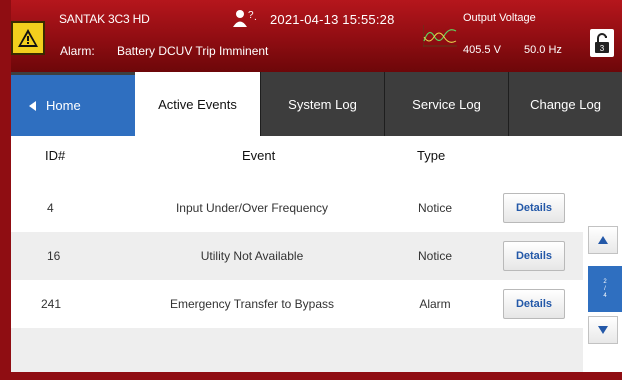 The image size is (622, 380). I want to click on warning-icon, so click(28, 38).